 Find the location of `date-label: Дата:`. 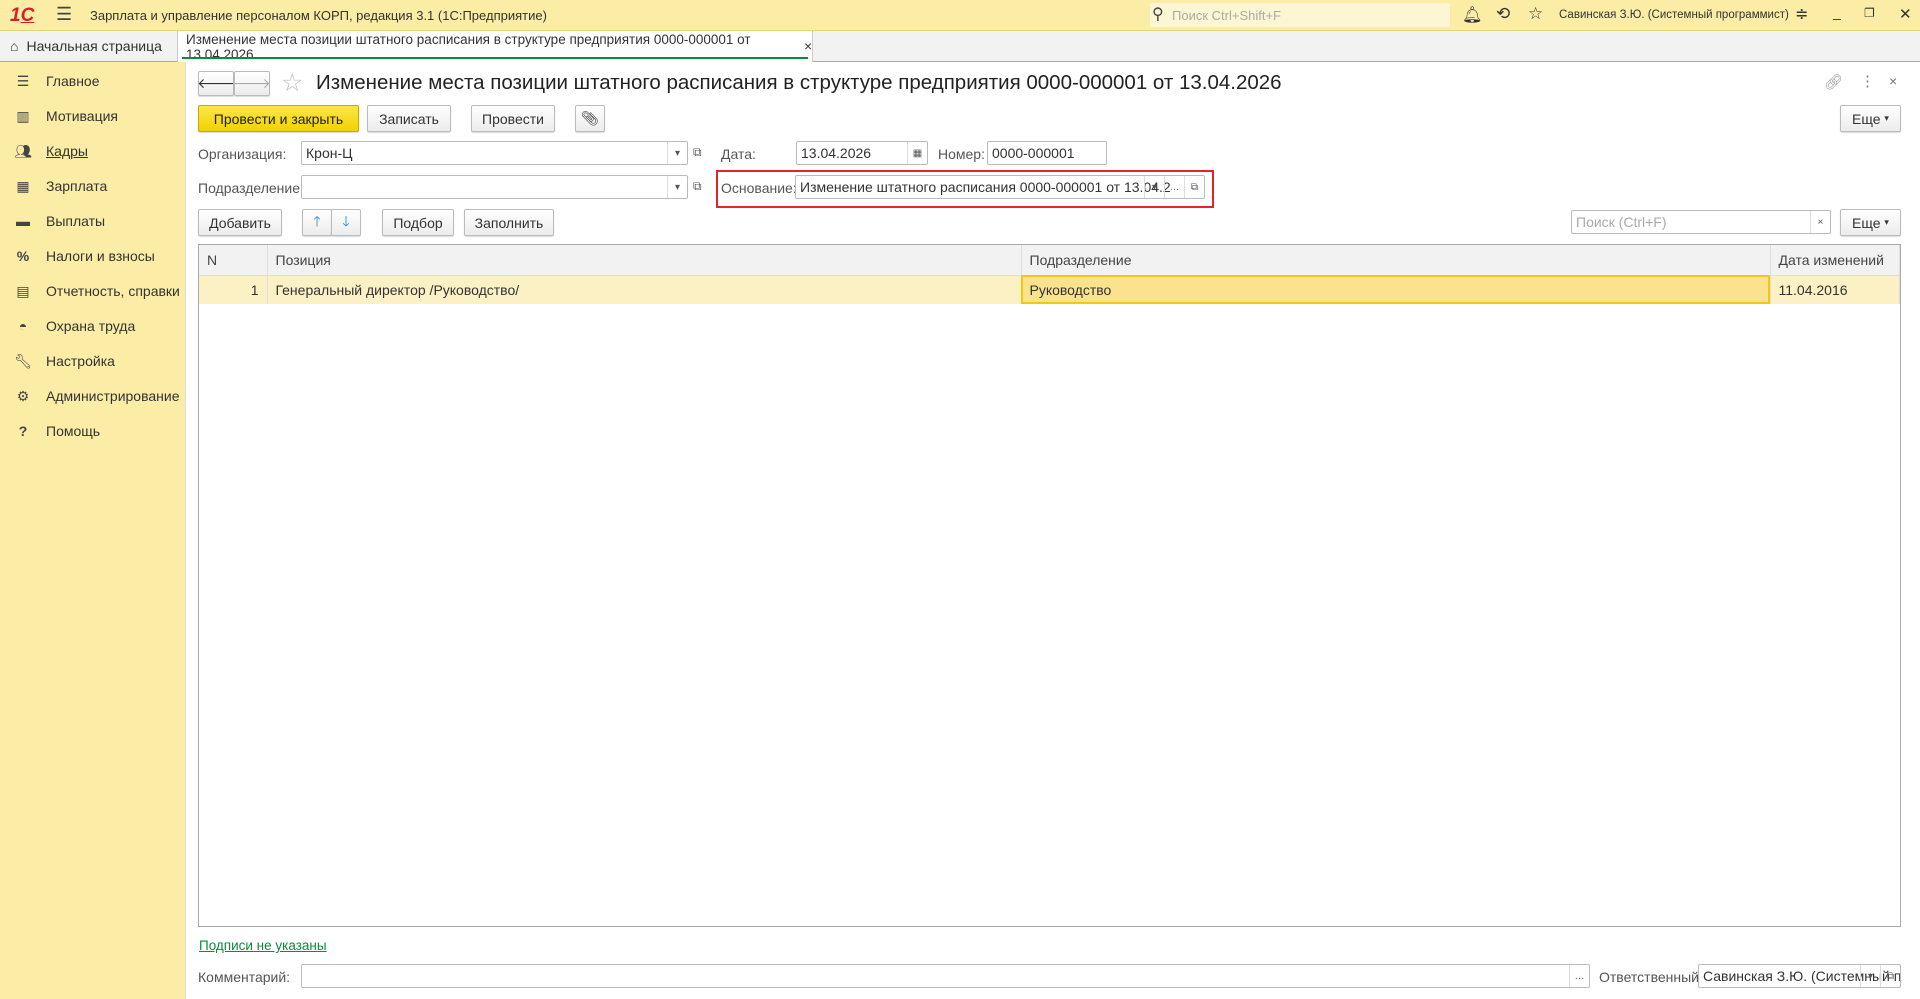

date-label: Дата: is located at coordinates (738, 154).